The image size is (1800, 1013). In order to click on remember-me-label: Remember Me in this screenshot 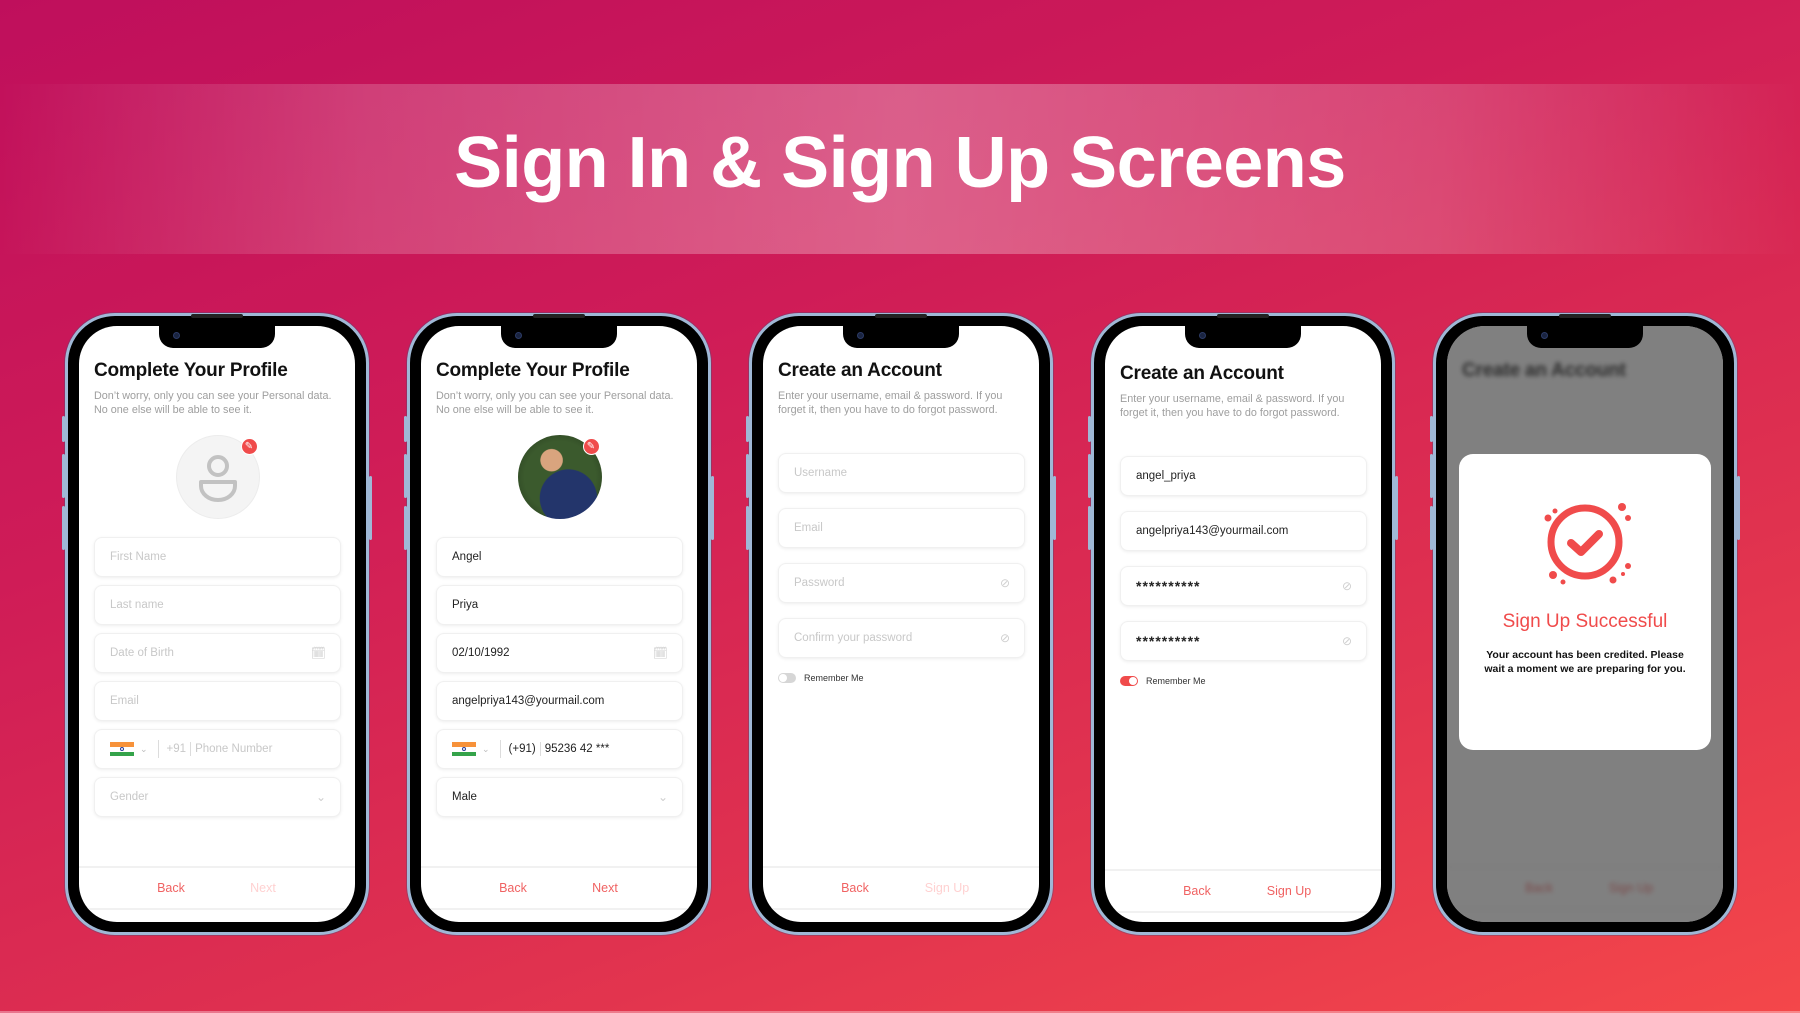, I will do `click(1176, 681)`.